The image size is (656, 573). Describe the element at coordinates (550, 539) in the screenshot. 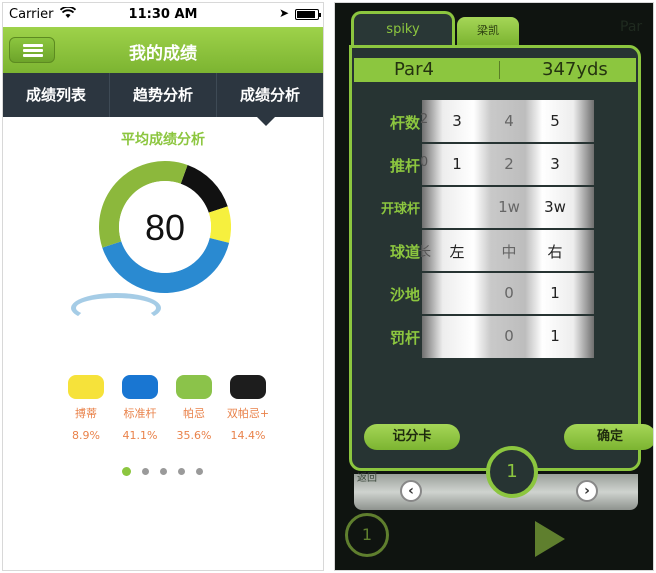

I see `next-arrow-icon` at that location.